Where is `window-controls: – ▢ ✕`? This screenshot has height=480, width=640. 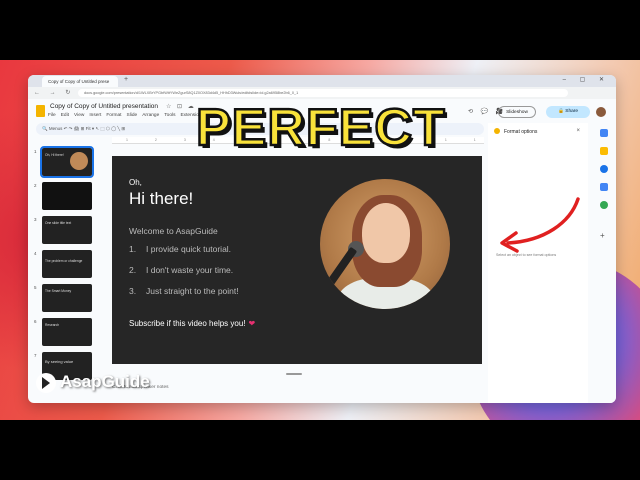 window-controls: – ▢ ✕ is located at coordinates (586, 79).